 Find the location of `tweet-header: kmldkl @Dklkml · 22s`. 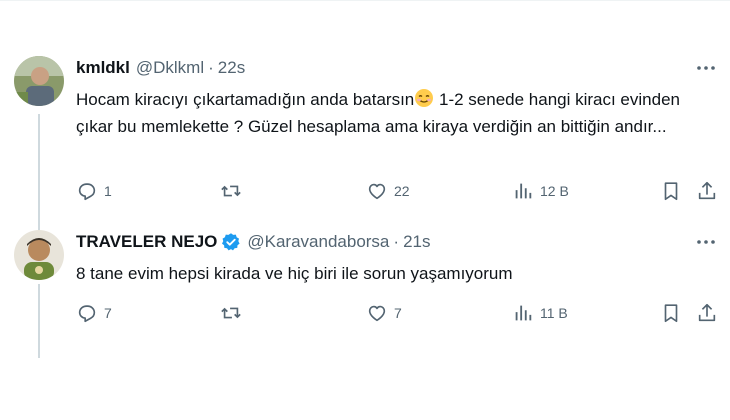

tweet-header: kmldkl @Dklkml · 22s is located at coordinates (160, 68).